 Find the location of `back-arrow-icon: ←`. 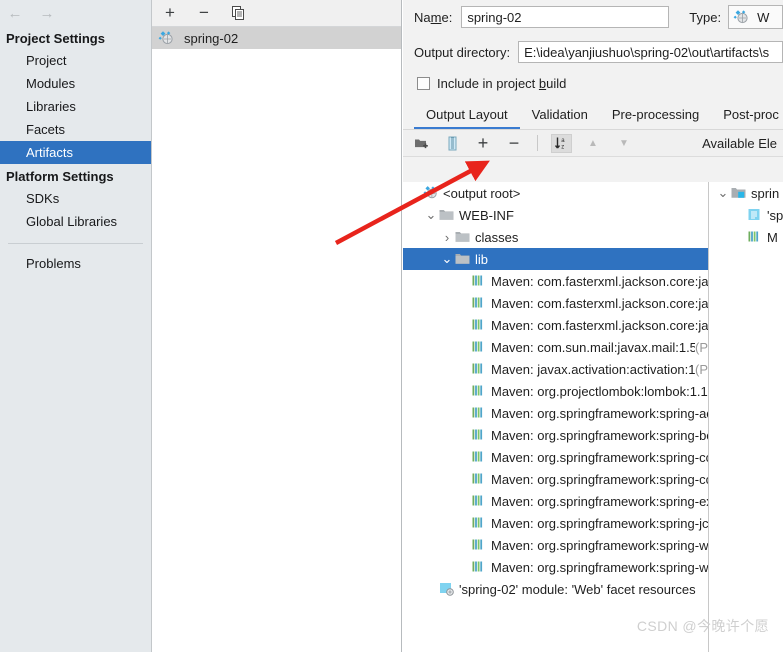

back-arrow-icon: ← is located at coordinates (15, 13).